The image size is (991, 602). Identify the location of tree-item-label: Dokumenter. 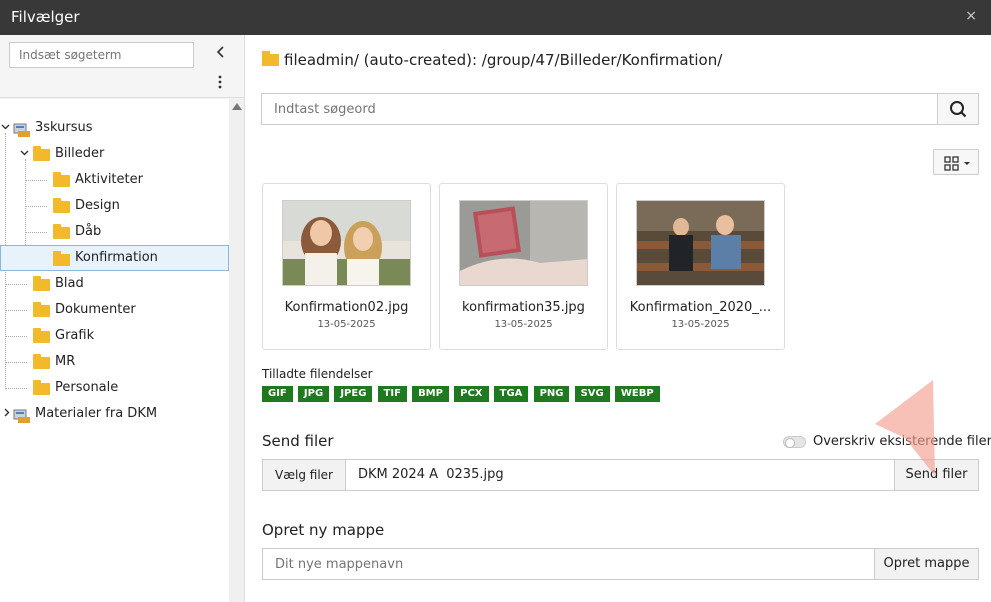
(95, 309).